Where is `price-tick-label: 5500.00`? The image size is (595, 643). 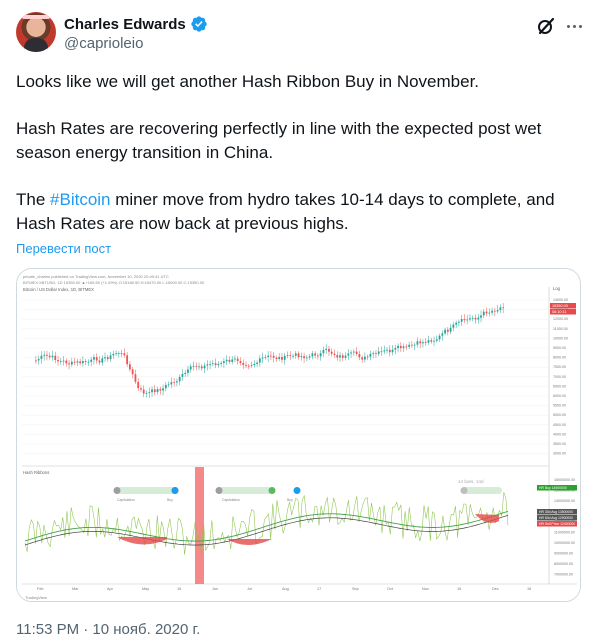
price-tick-label: 5500.00 is located at coordinates (559, 406).